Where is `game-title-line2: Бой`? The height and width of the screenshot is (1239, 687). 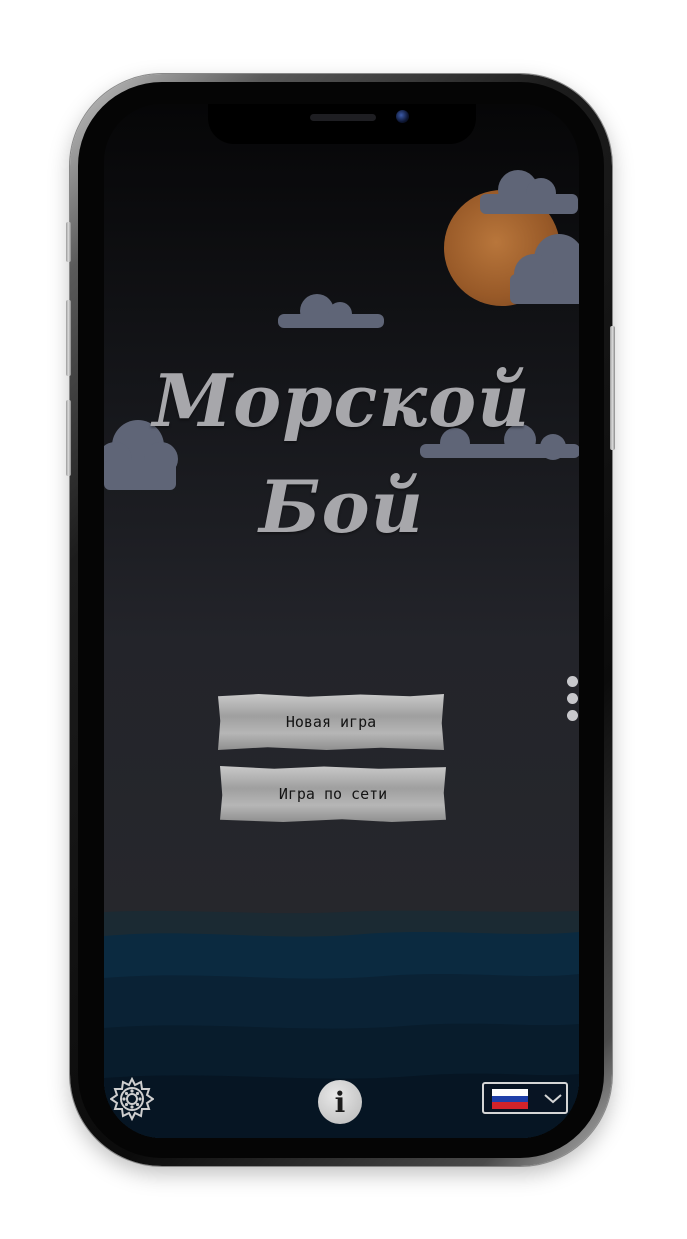
game-title-line2: Бой is located at coordinates (341, 506).